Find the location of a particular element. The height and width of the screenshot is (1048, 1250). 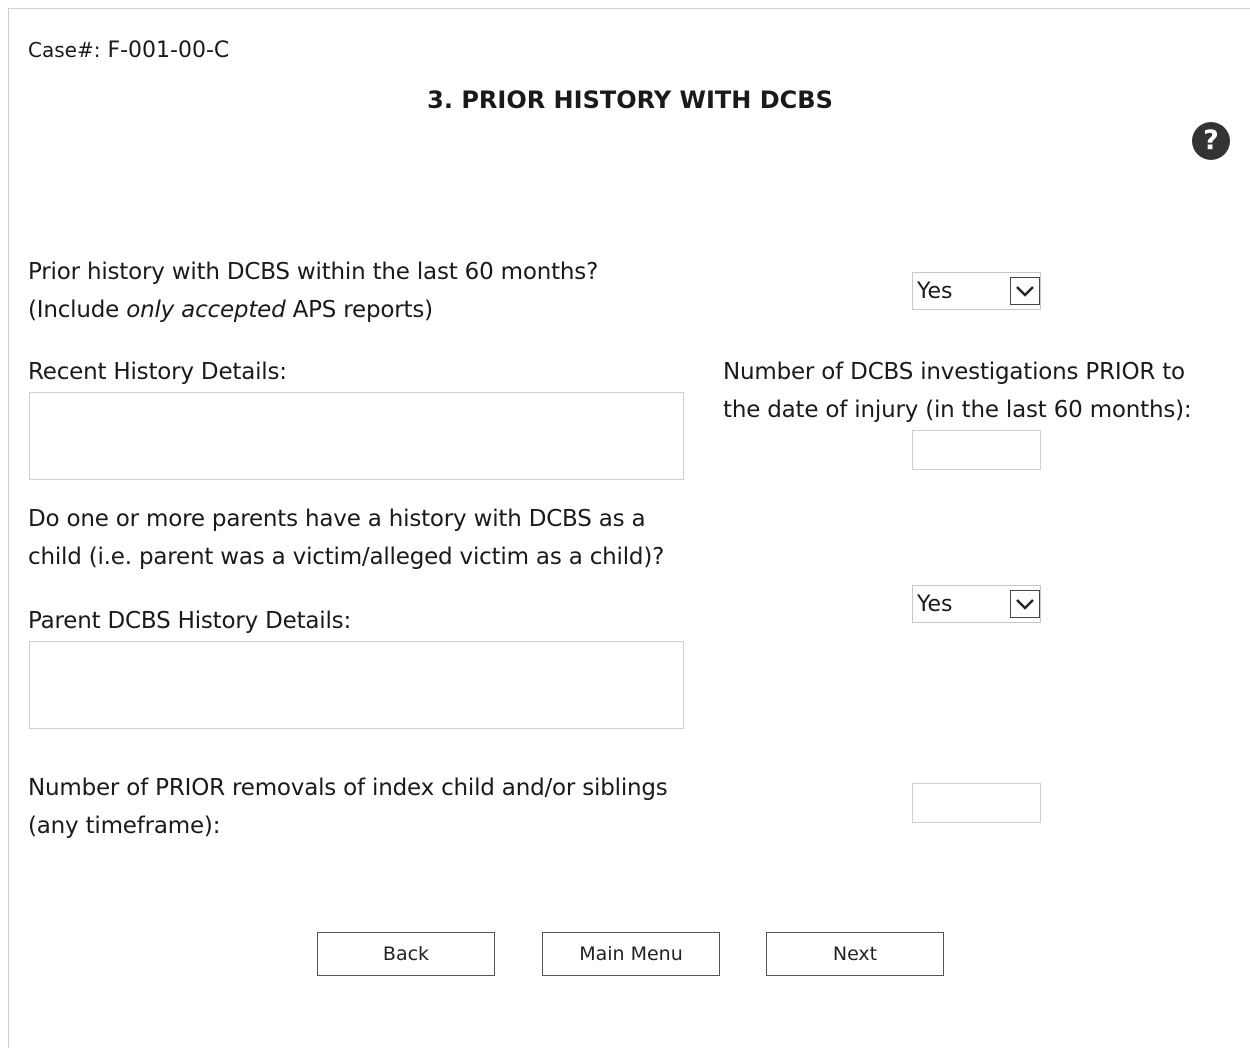

removals-count-input is located at coordinates (976, 803).